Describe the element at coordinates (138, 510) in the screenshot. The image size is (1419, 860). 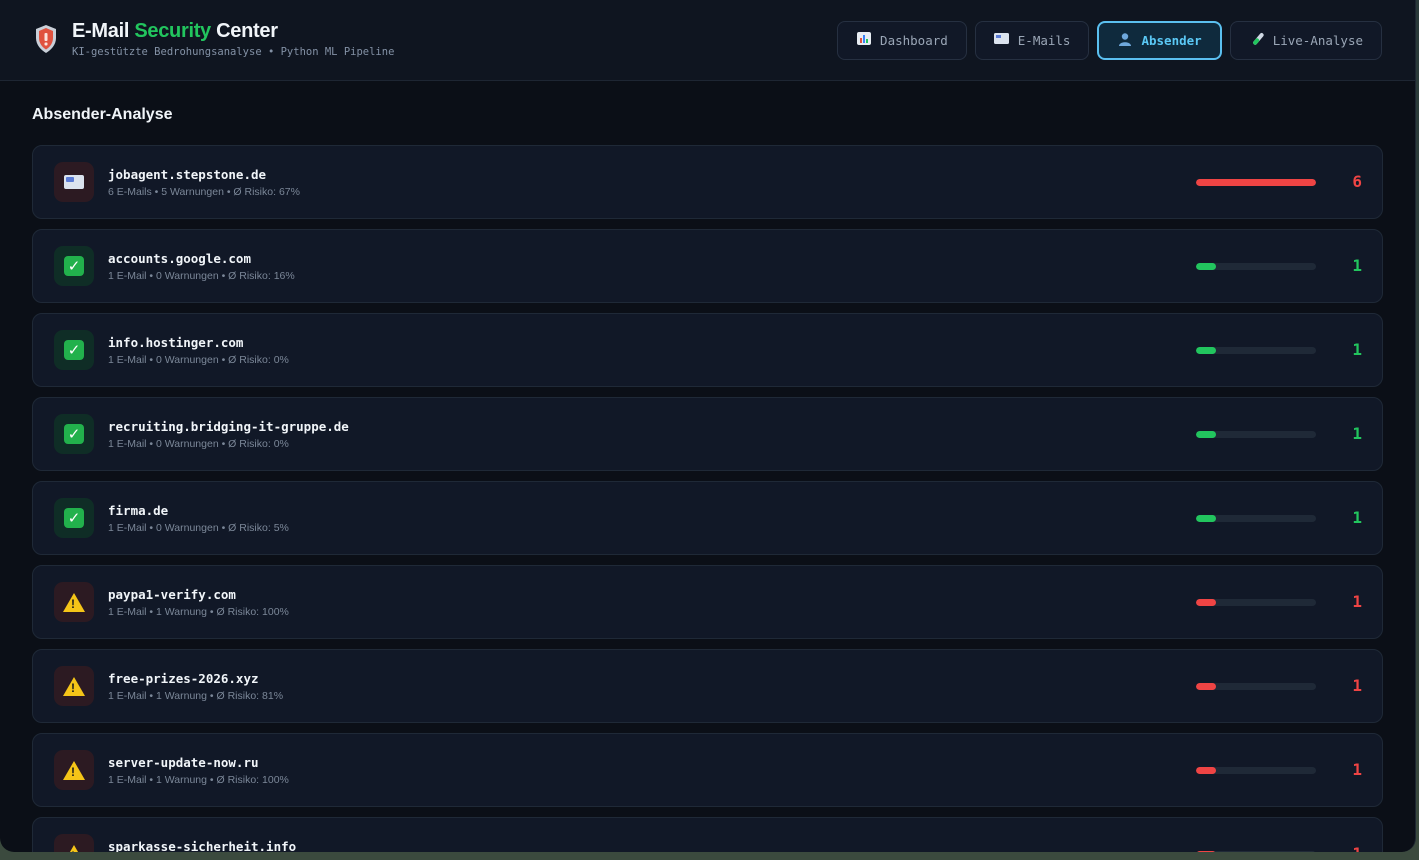
I see `sender-domain: firma.de` at that location.